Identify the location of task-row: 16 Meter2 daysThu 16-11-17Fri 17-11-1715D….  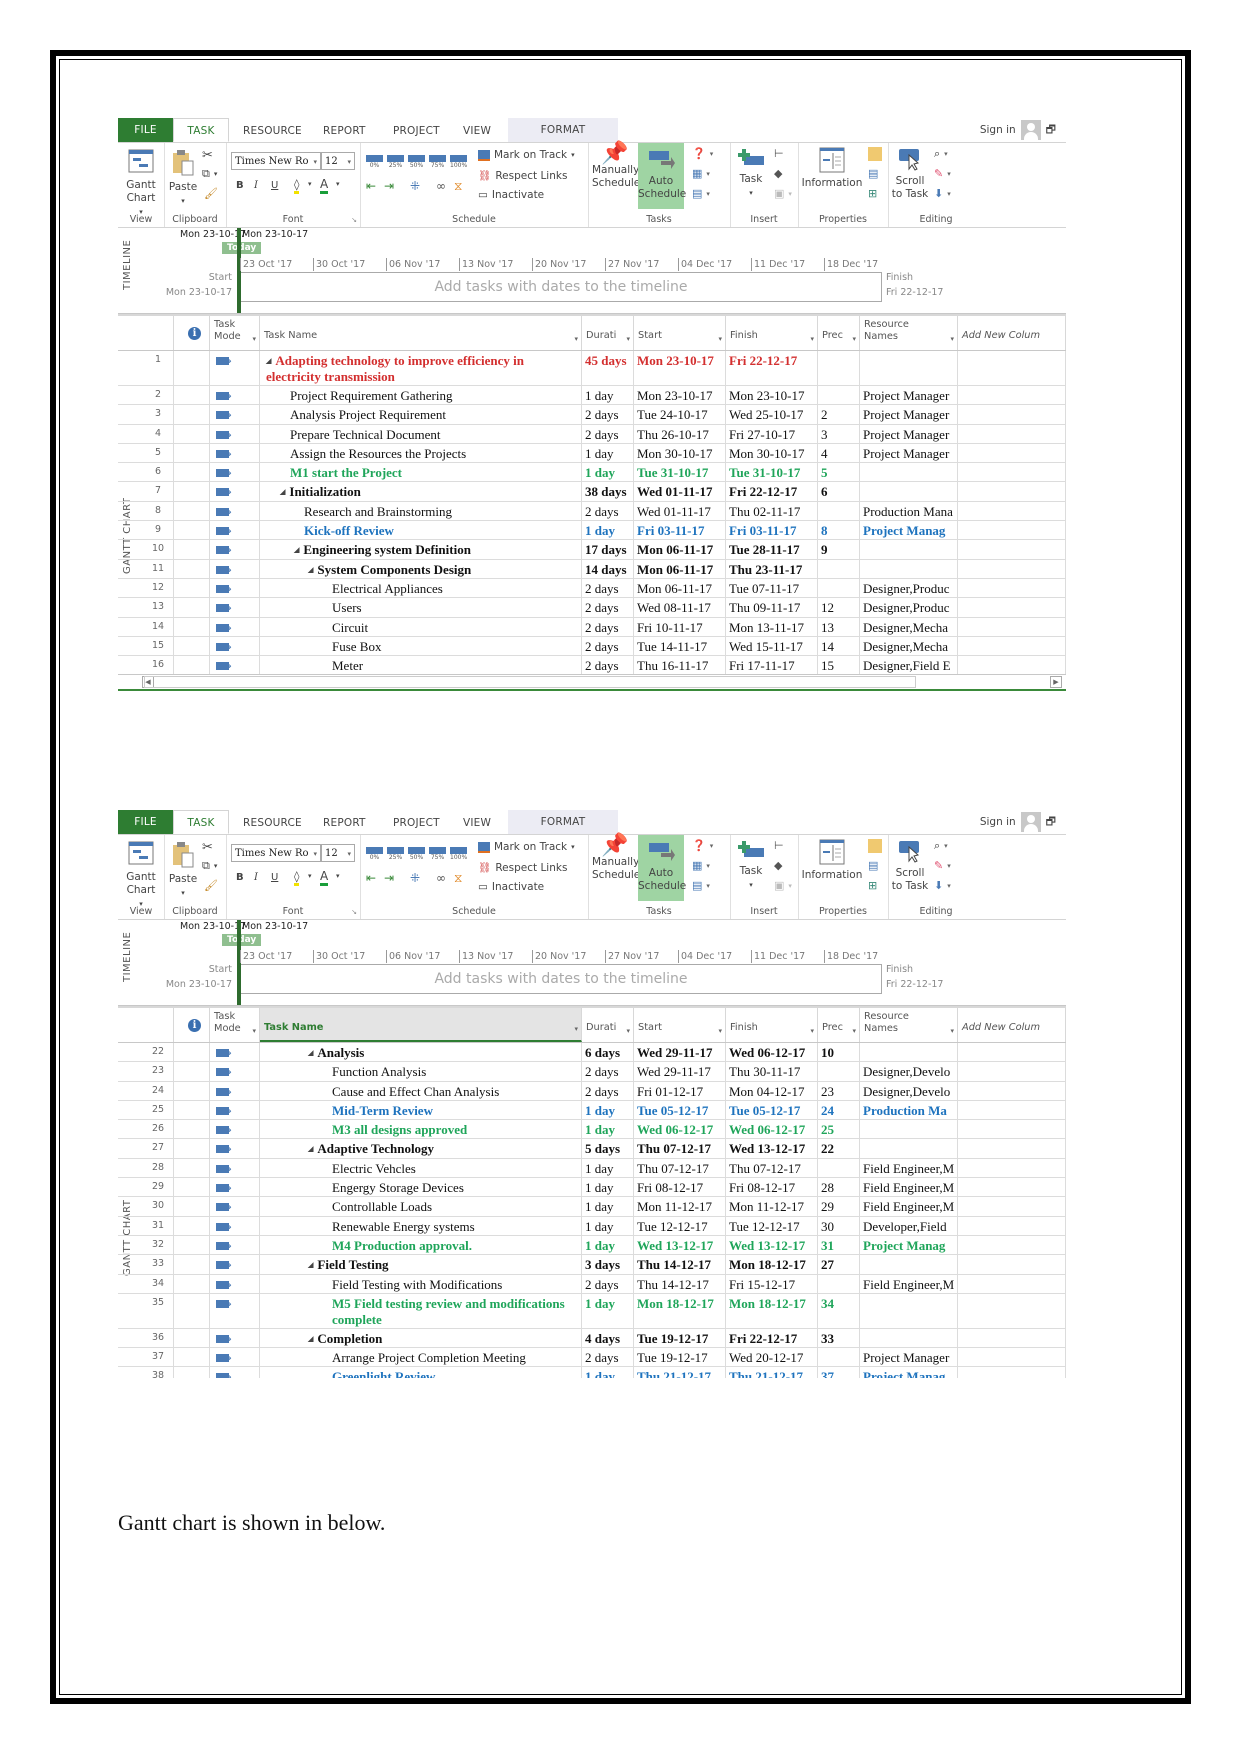
(592, 665).